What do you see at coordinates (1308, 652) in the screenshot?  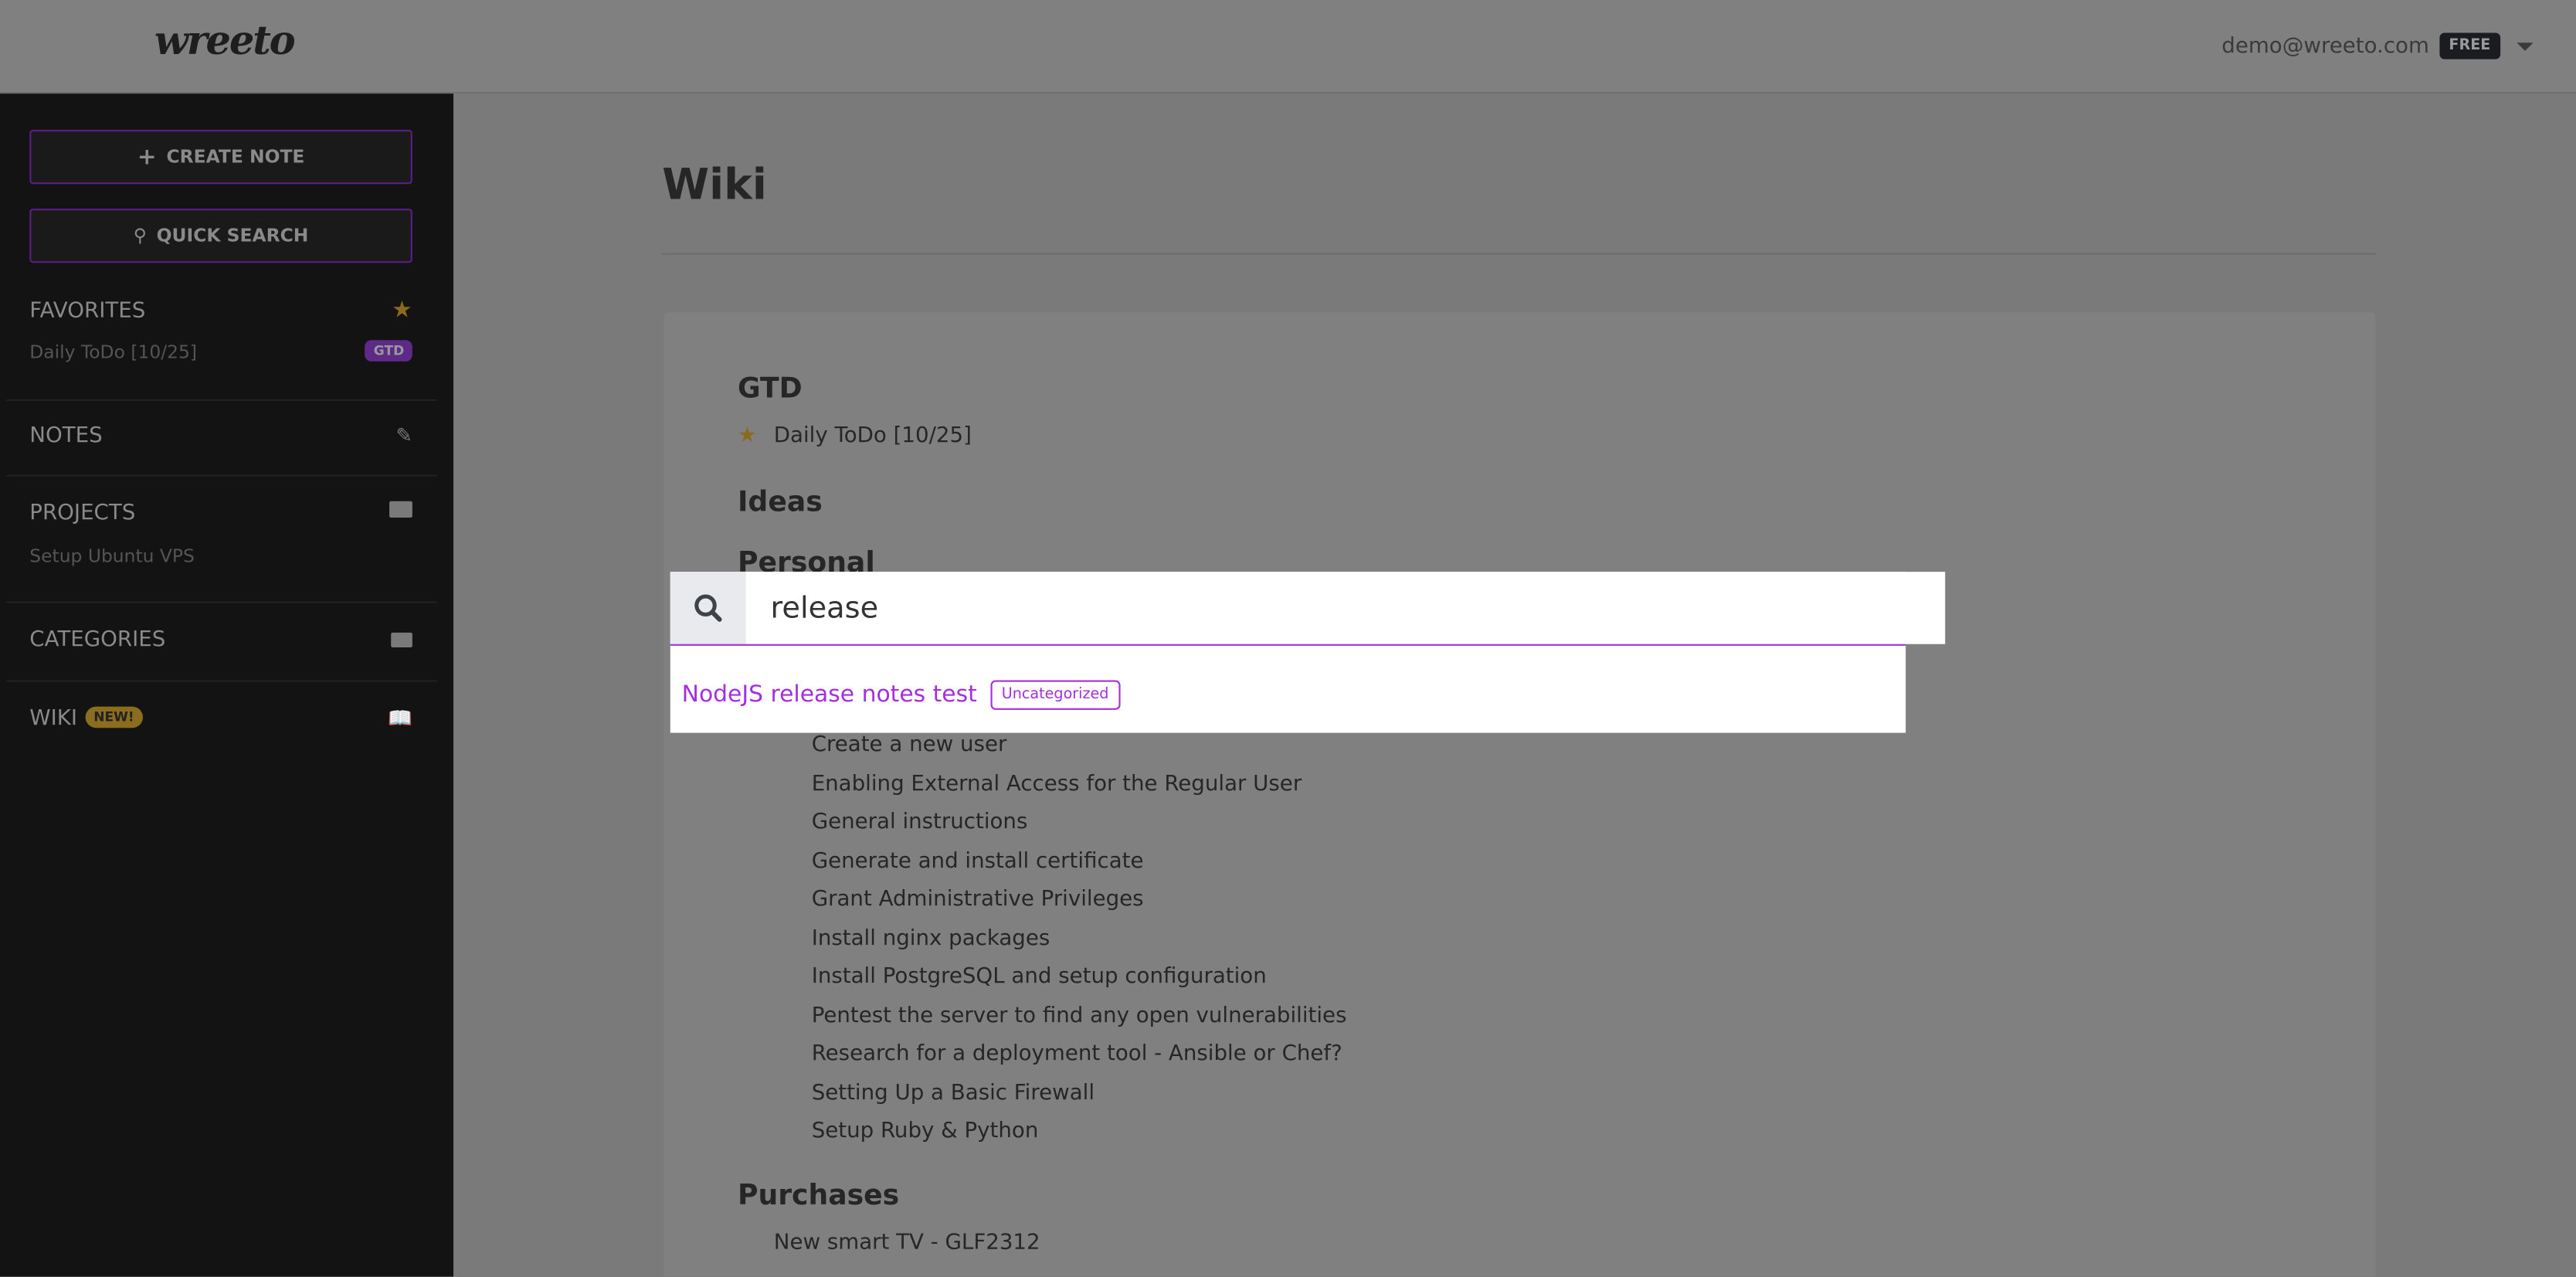 I see `quick-search-modal: NodeJS release notes test Uncategorized` at bounding box center [1308, 652].